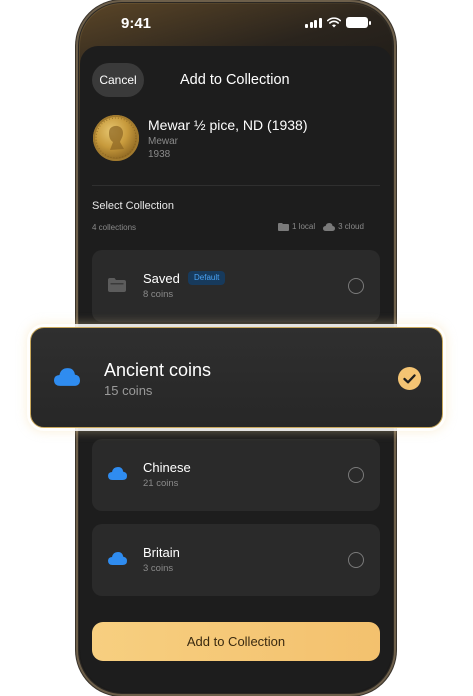 The height and width of the screenshot is (696, 473). Describe the element at coordinates (236, 641) in the screenshot. I see `add-to-collection-button: Add to Collection` at that location.